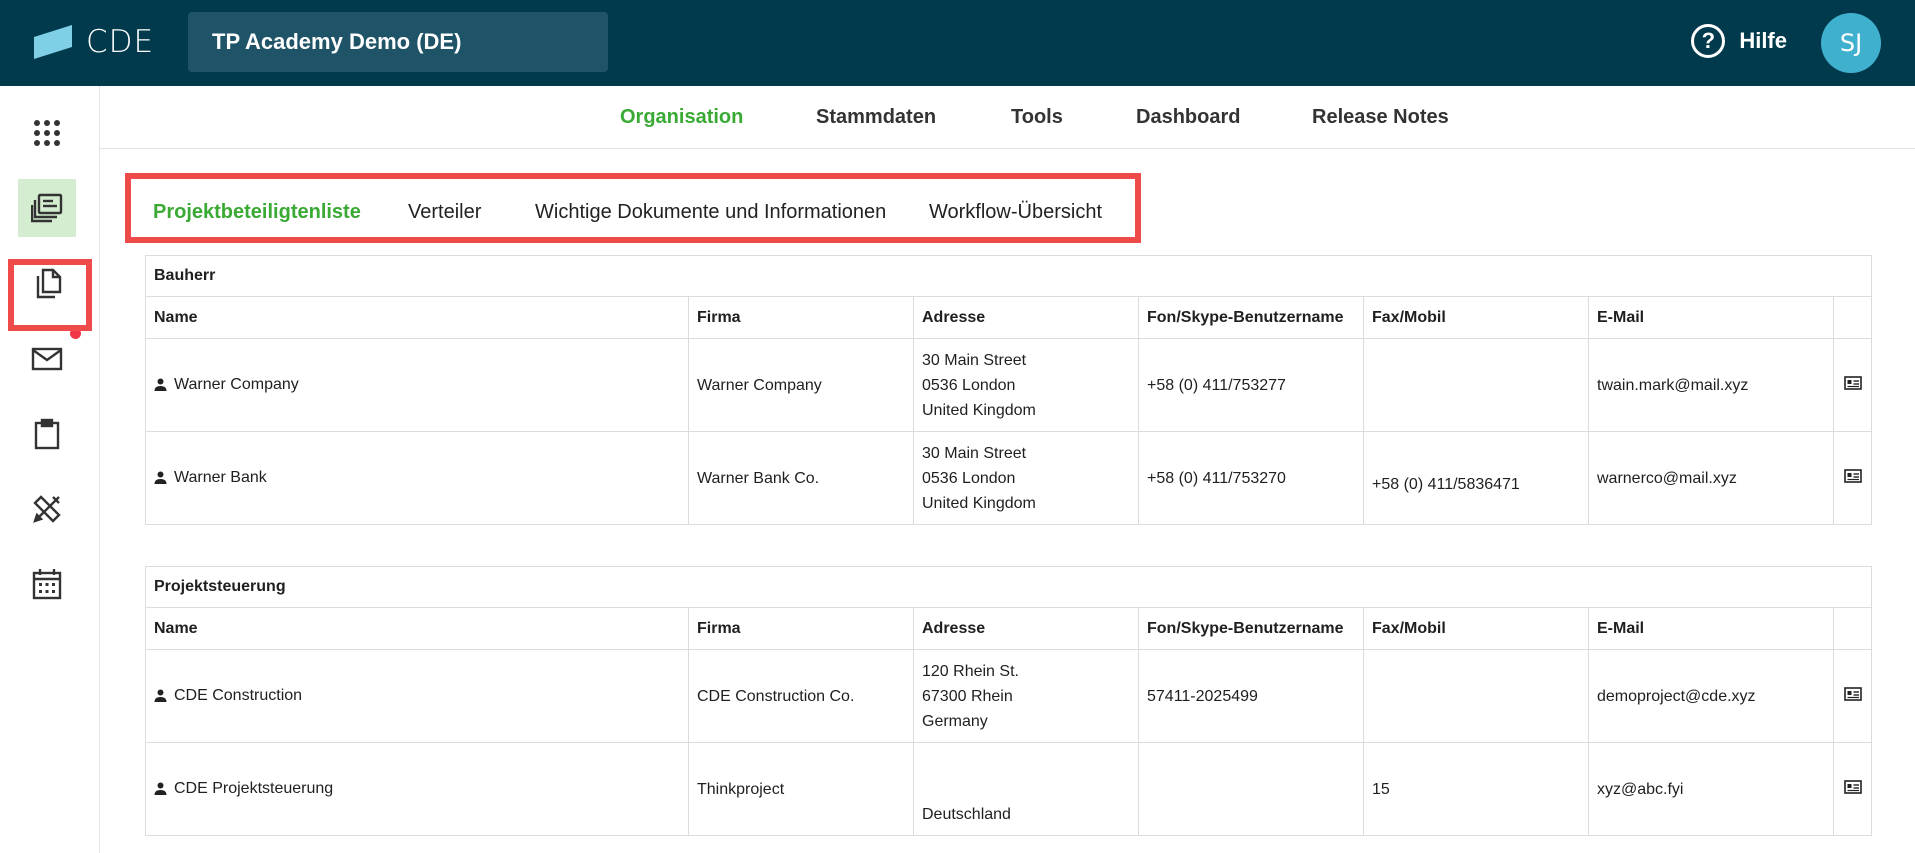 Image resolution: width=1915 pixels, height=853 pixels. I want to click on contact-name: Warner Bank, so click(220, 477).